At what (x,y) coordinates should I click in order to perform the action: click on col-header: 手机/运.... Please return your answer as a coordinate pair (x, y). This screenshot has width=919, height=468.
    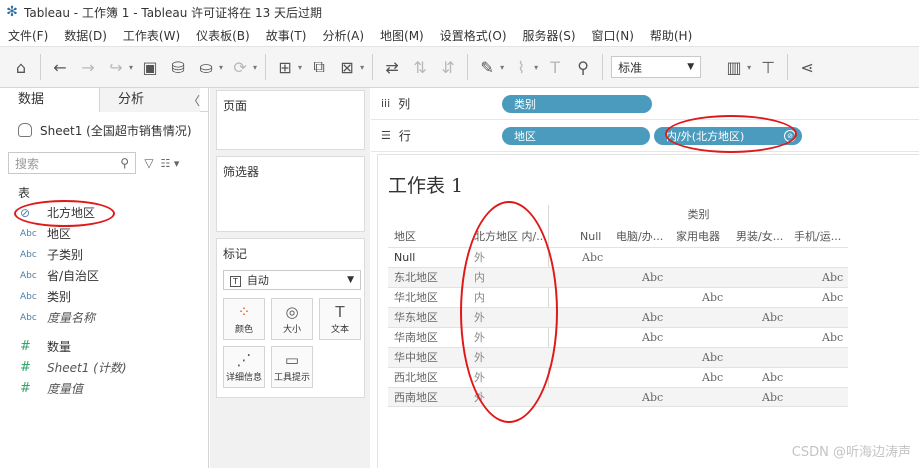
    Looking at the image, I should click on (822, 237).